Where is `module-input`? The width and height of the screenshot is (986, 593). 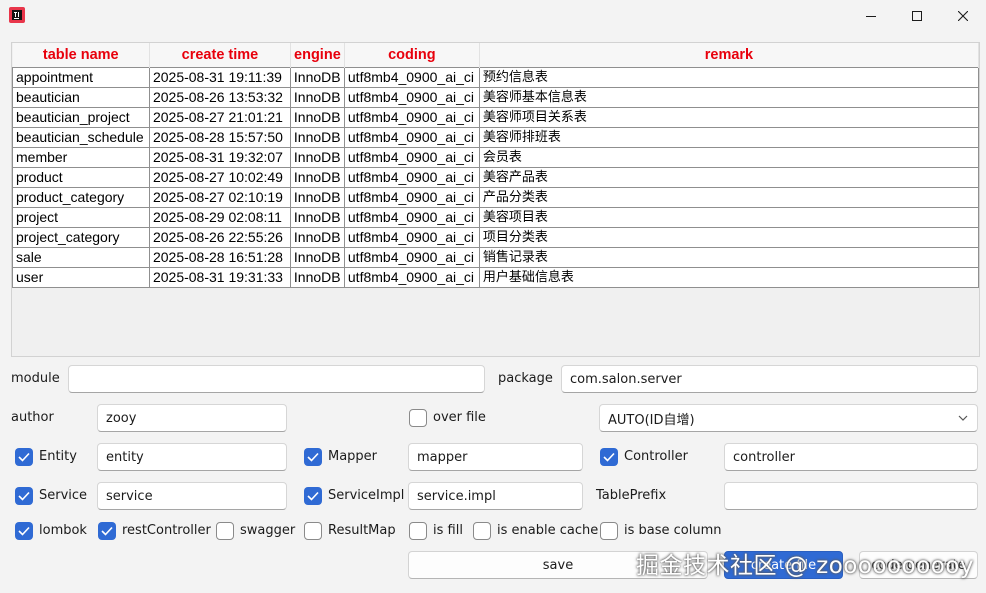
module-input is located at coordinates (276, 379).